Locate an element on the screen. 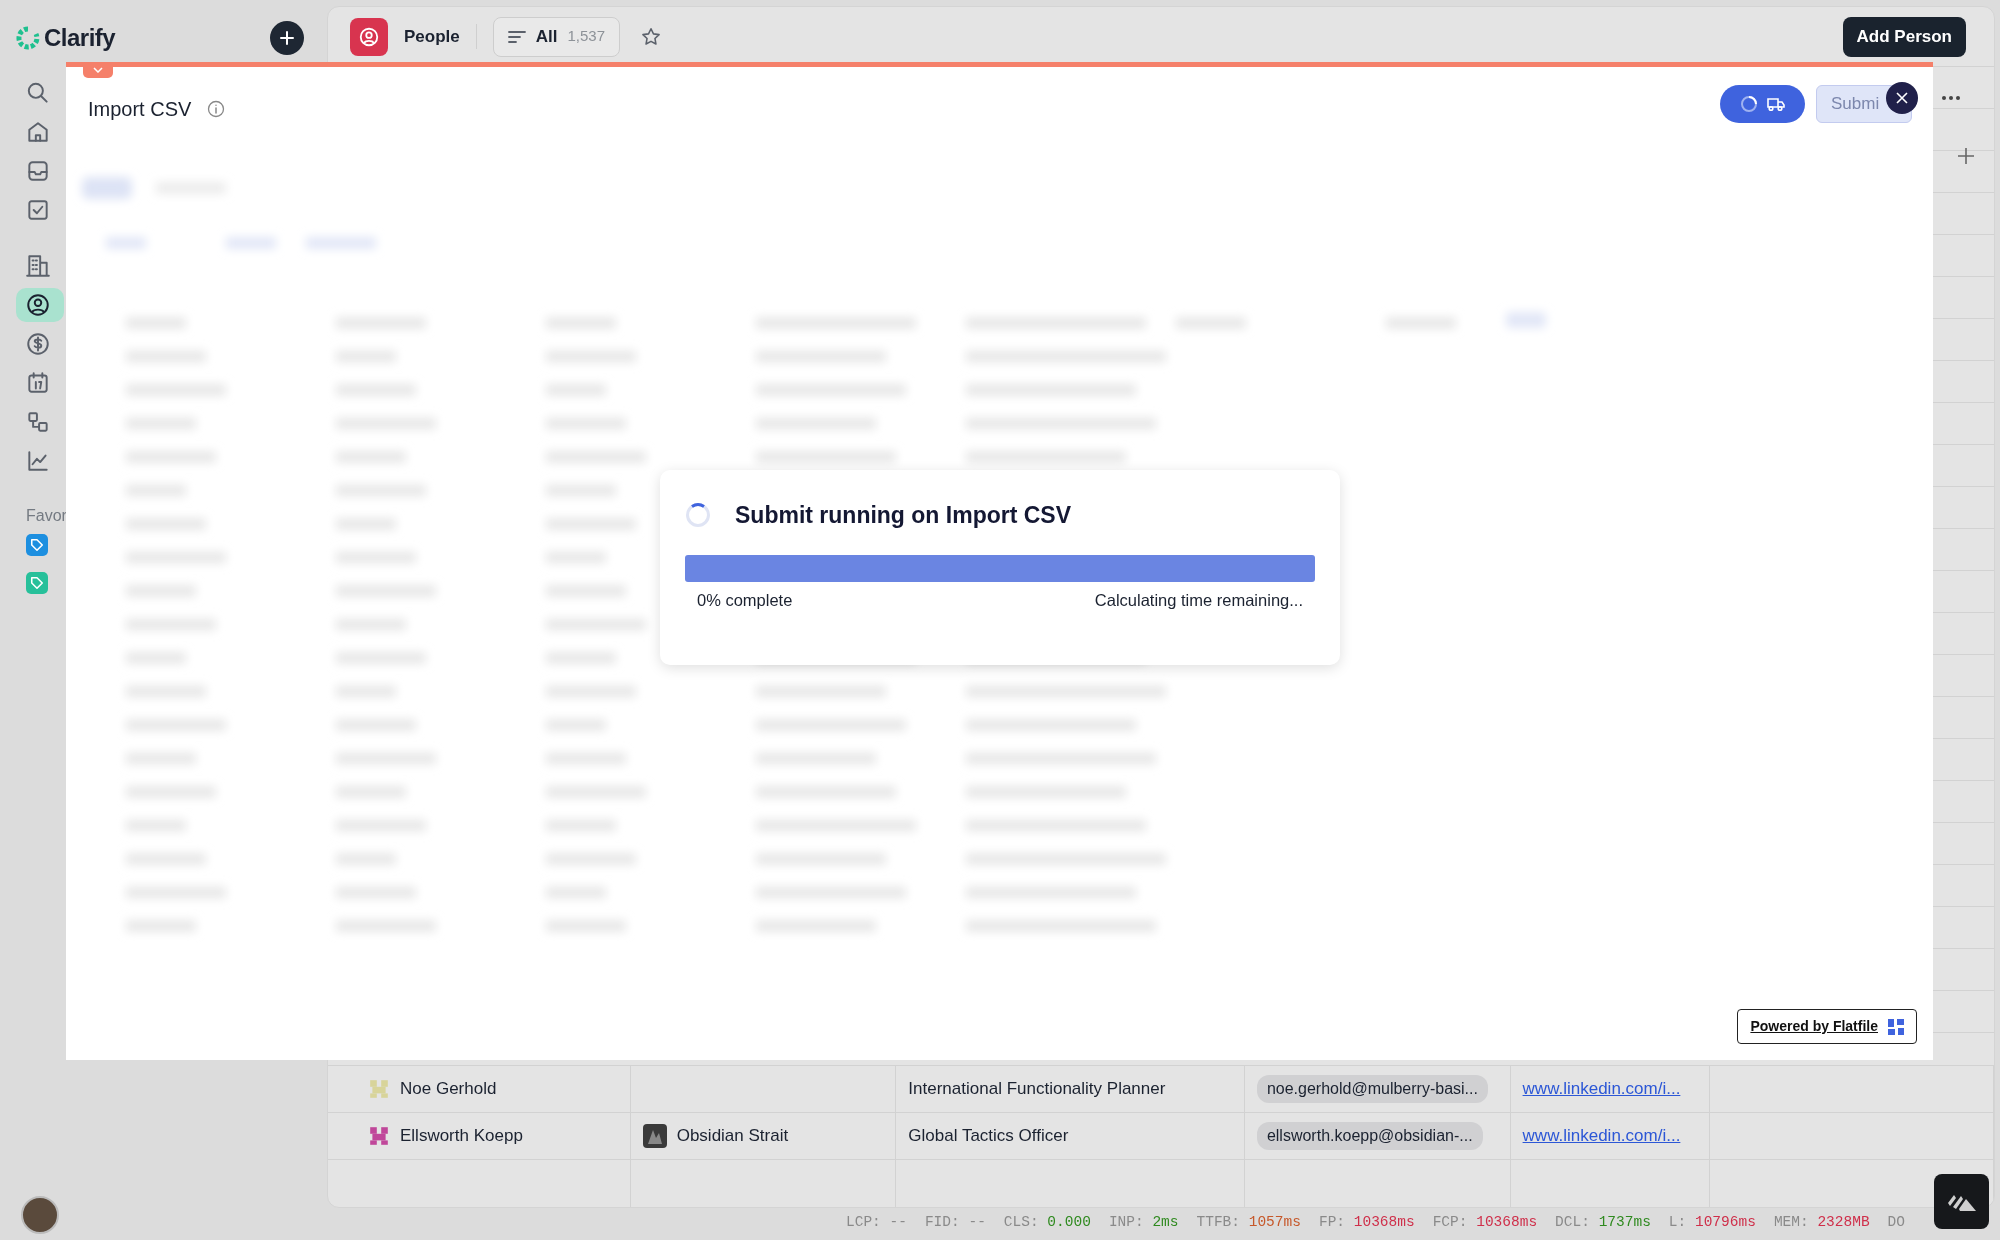 The image size is (2000, 1240). workflow-icon is located at coordinates (38, 422).